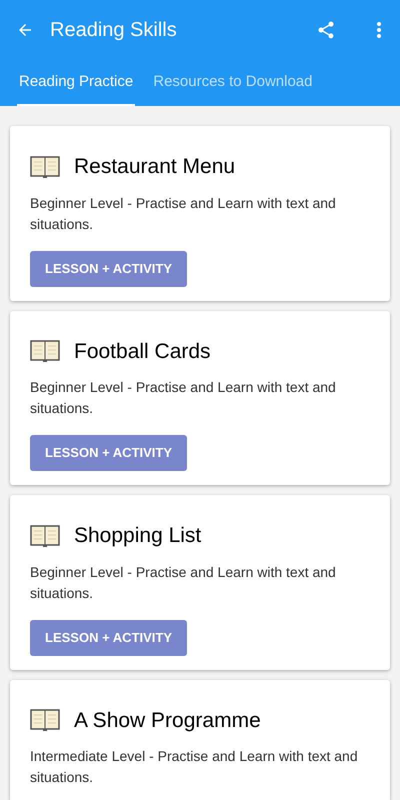 The image size is (400, 800). I want to click on app-title: Reading Skills, so click(113, 30).